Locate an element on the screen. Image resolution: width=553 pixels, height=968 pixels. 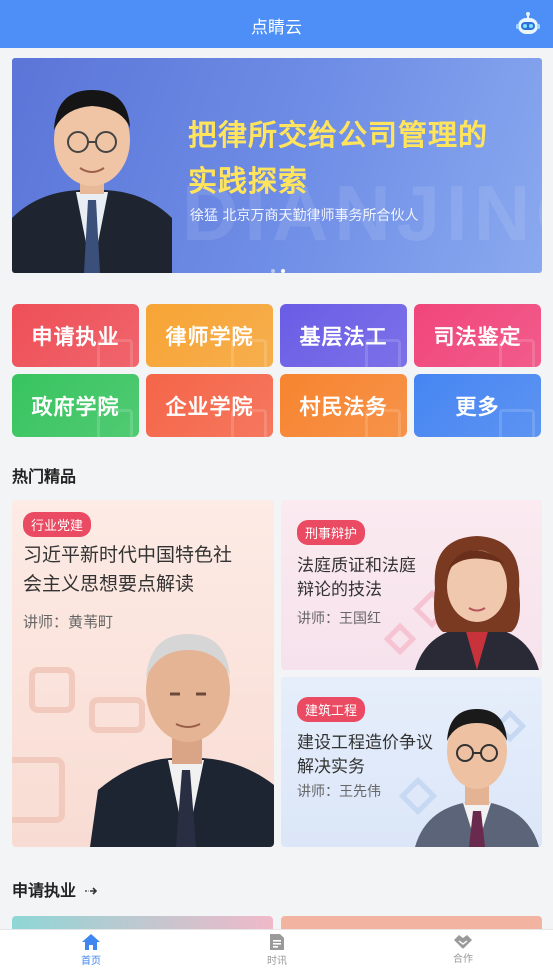
category-label: 更多 is located at coordinates (477, 406).